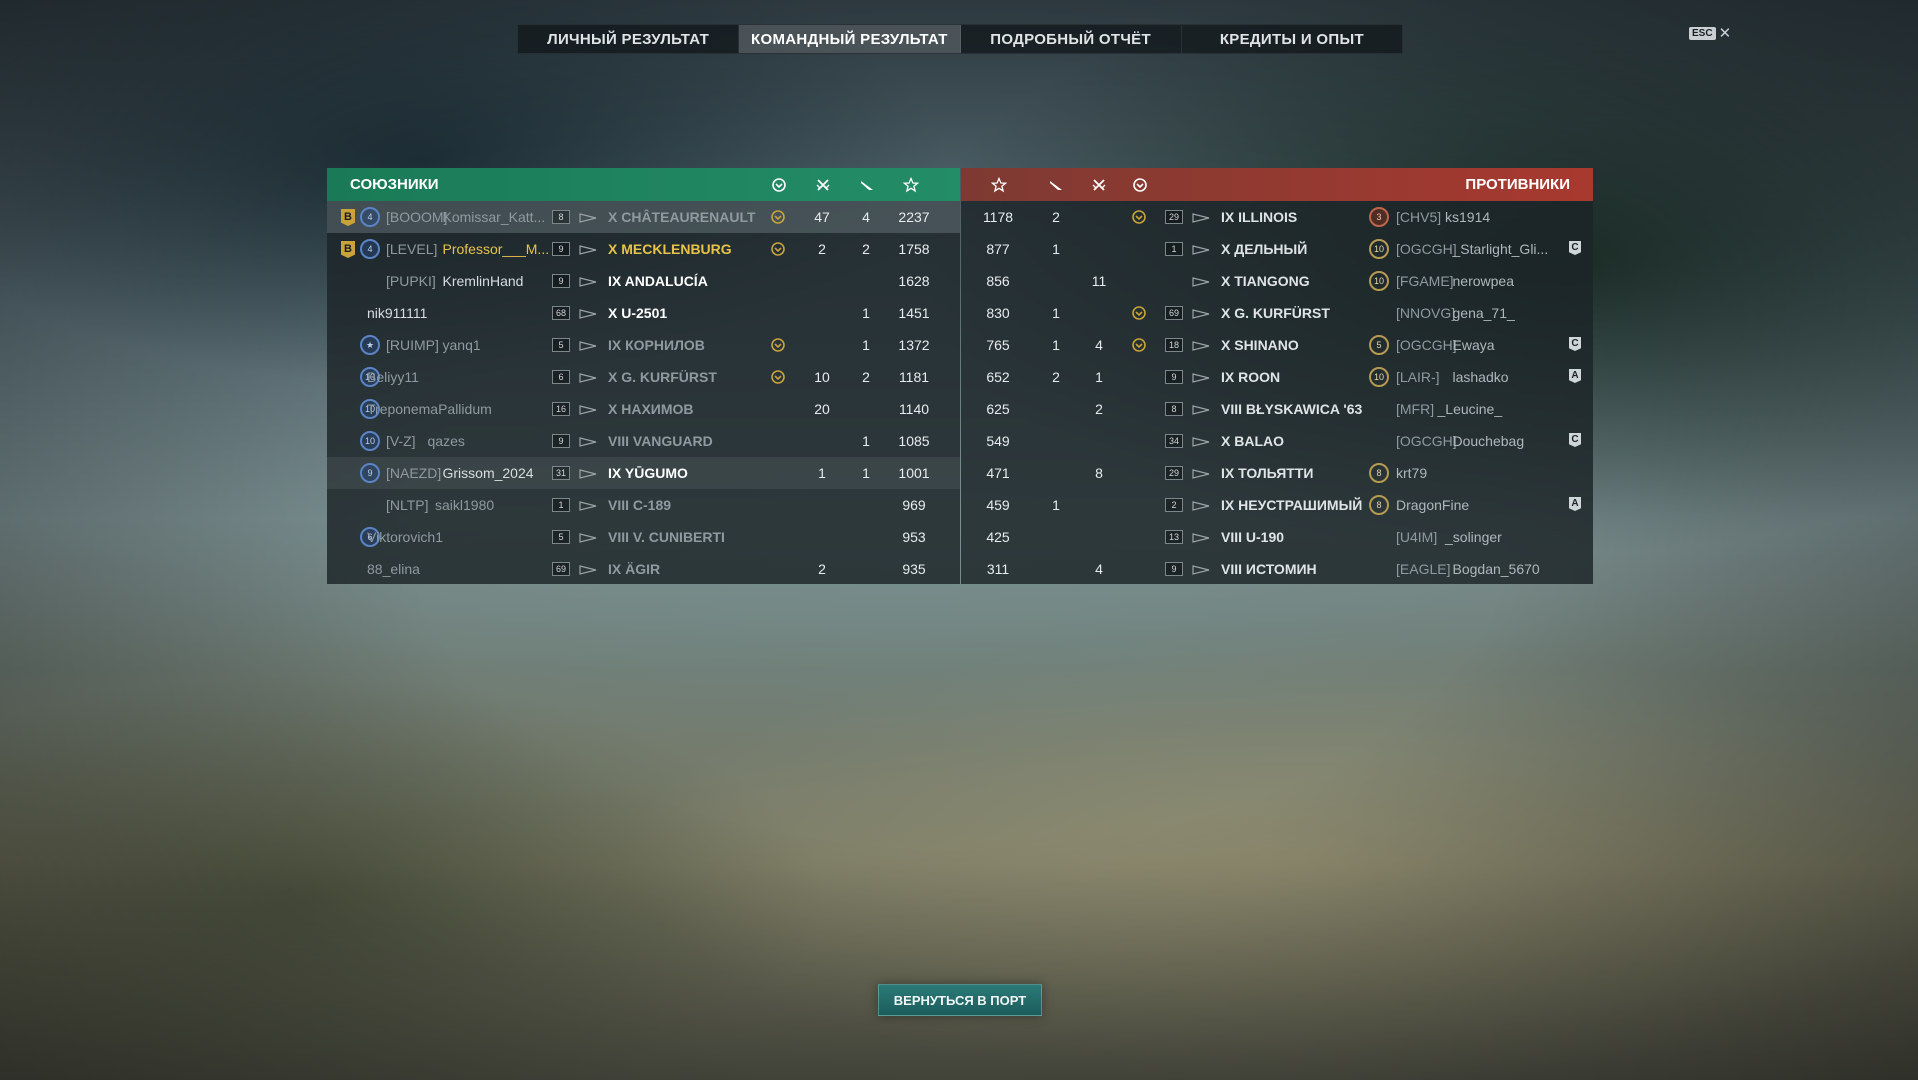 The width and height of the screenshot is (1918, 1080). Describe the element at coordinates (1277, 345) in the screenshot. I see `table-row: 765 1 4 18 X SHINANO 5 [OGCGH] Ewaya C` at that location.